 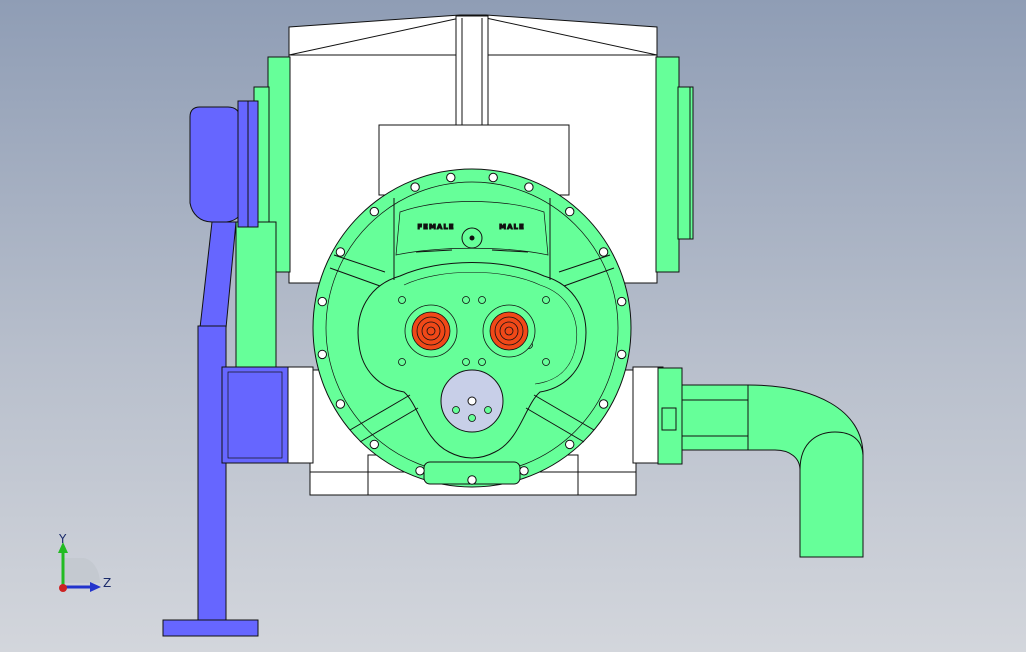 I want to click on female-label: FEMALE, so click(x=435, y=227).